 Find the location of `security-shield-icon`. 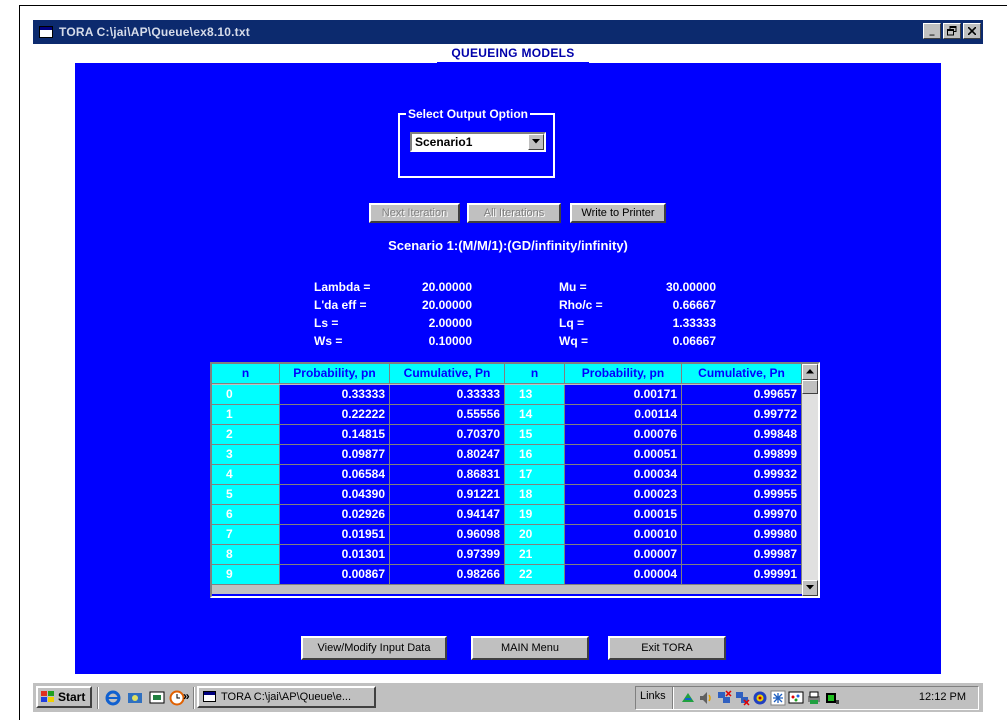

security-shield-icon is located at coordinates (760, 698).